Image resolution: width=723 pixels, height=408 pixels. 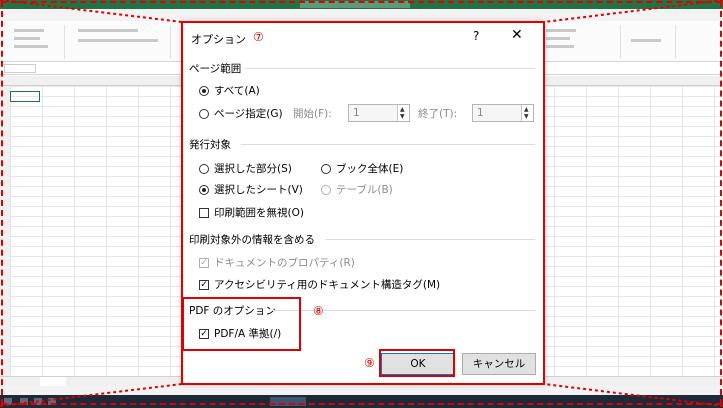 I want to click on radio-table-label: テーブル(B), so click(x=364, y=190).